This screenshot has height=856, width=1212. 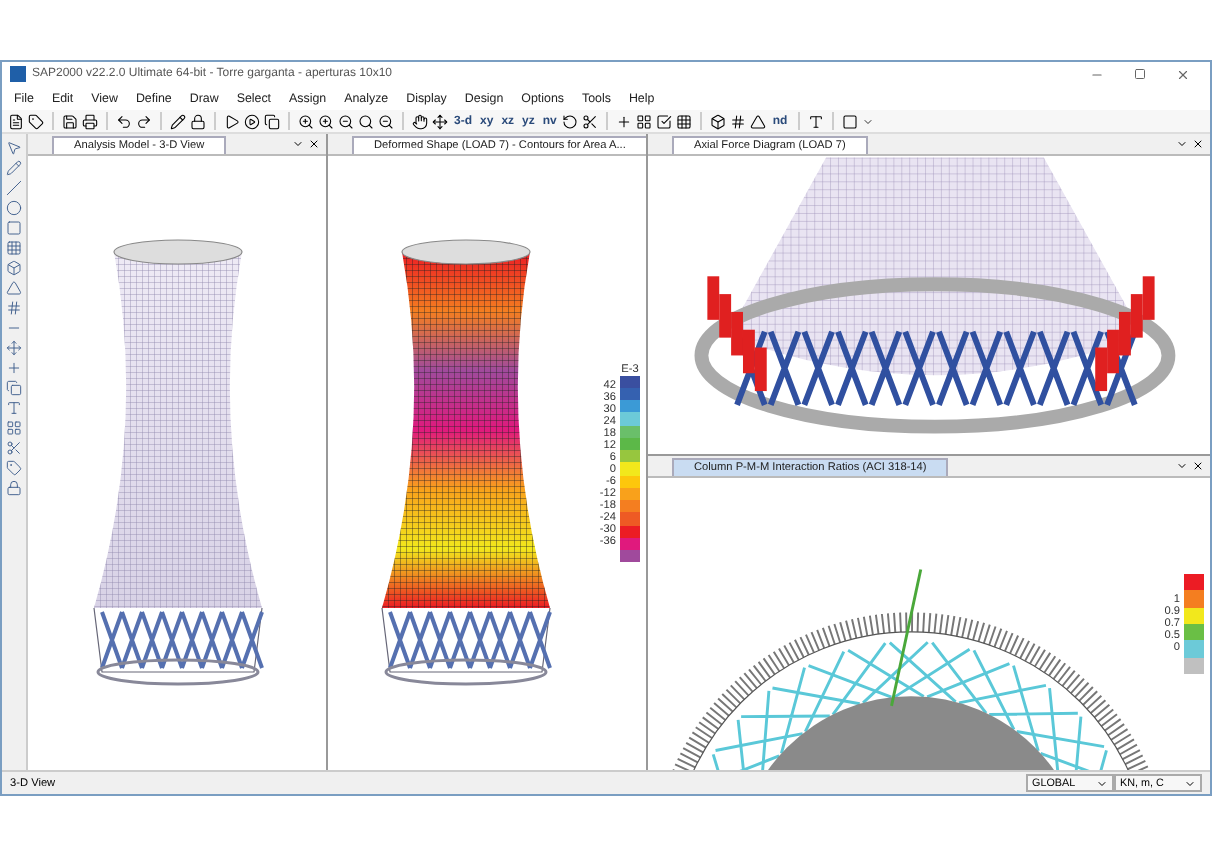 What do you see at coordinates (1140, 74) in the screenshot?
I see `maximize-icon` at bounding box center [1140, 74].